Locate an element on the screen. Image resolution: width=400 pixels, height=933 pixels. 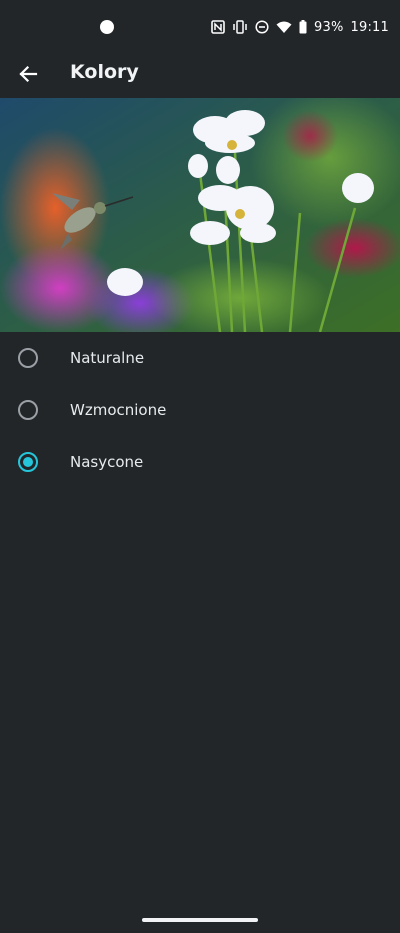
option-boosted: Wzmocnione is located at coordinates (200, 410).